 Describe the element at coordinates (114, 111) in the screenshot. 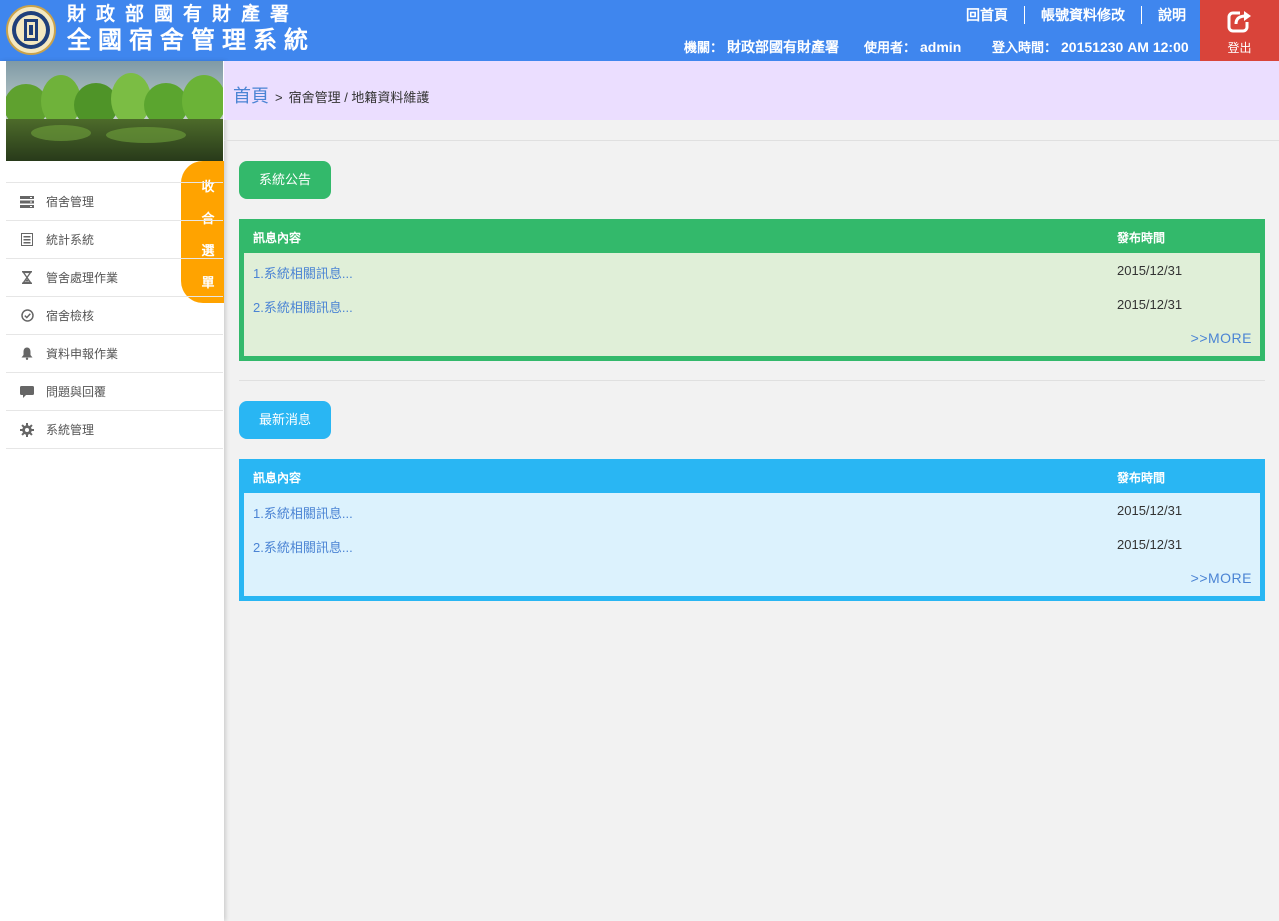

I see `lake-banner-image` at that location.